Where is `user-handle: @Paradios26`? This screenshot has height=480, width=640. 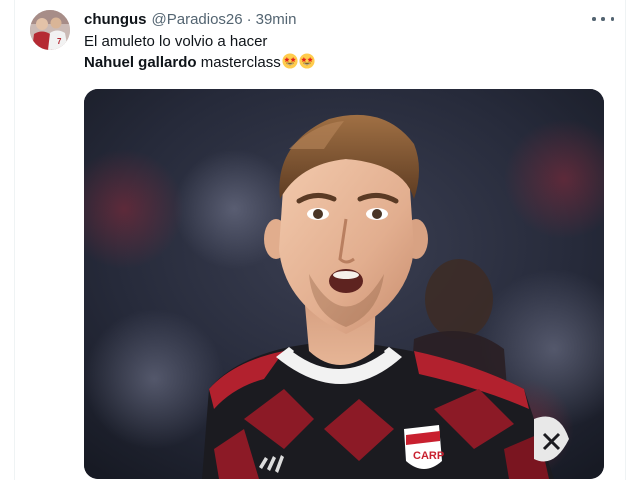
user-handle: @Paradios26 is located at coordinates (197, 19).